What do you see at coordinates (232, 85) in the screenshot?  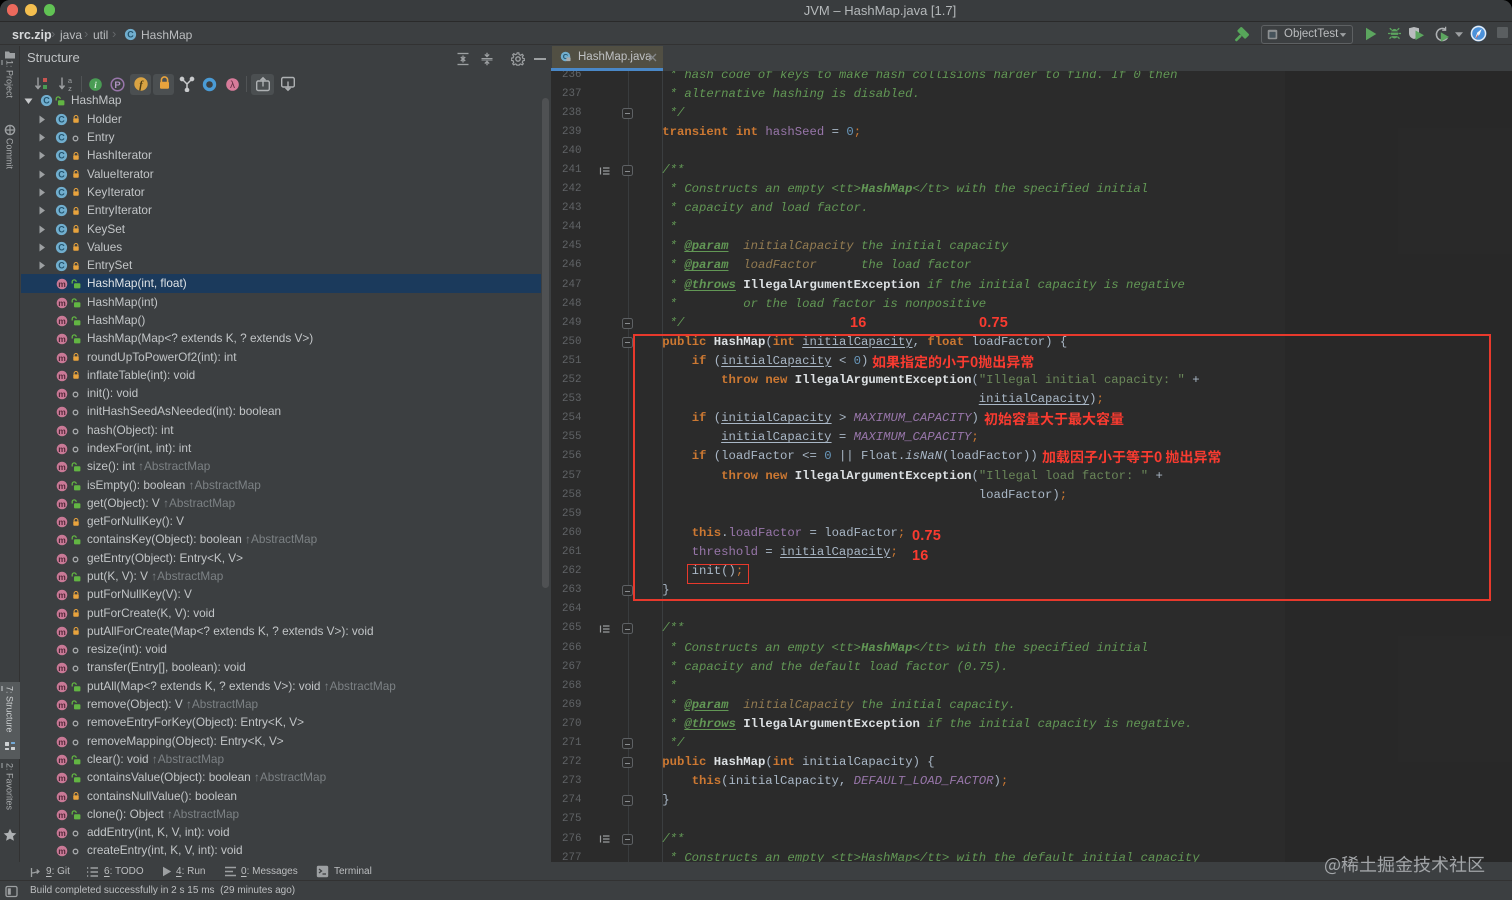 I see `svg-text: λ` at bounding box center [232, 85].